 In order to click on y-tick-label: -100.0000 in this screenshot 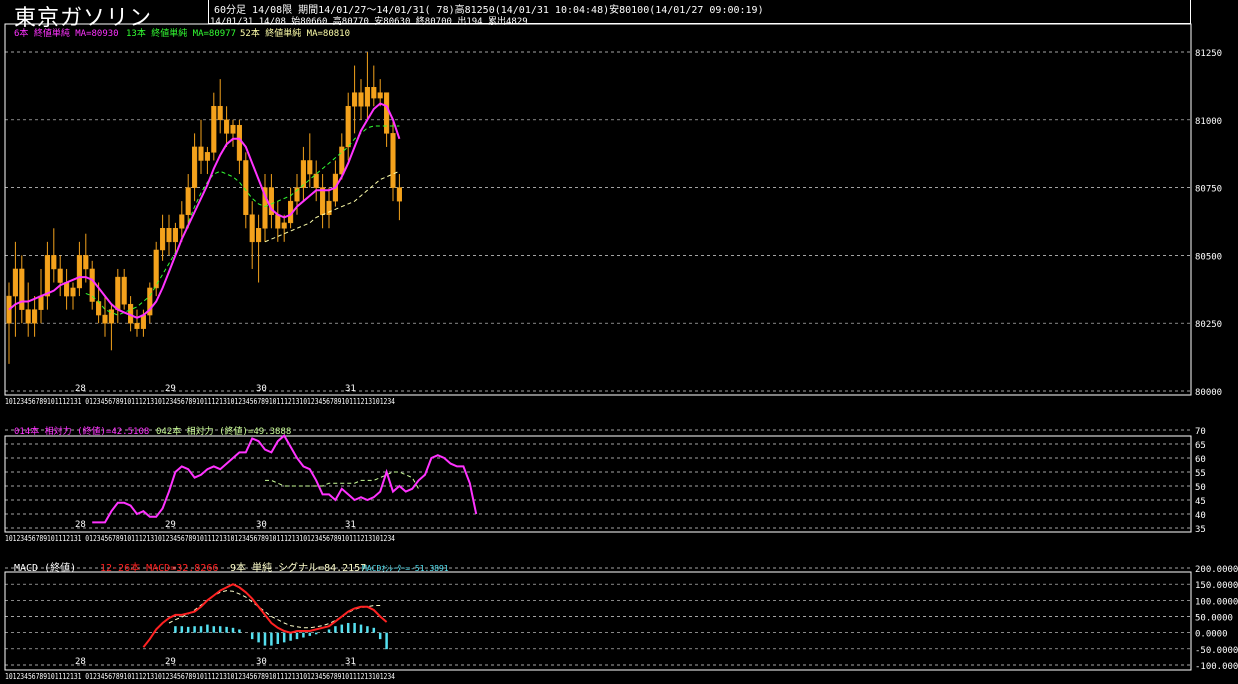, I will do `click(1216, 667)`.